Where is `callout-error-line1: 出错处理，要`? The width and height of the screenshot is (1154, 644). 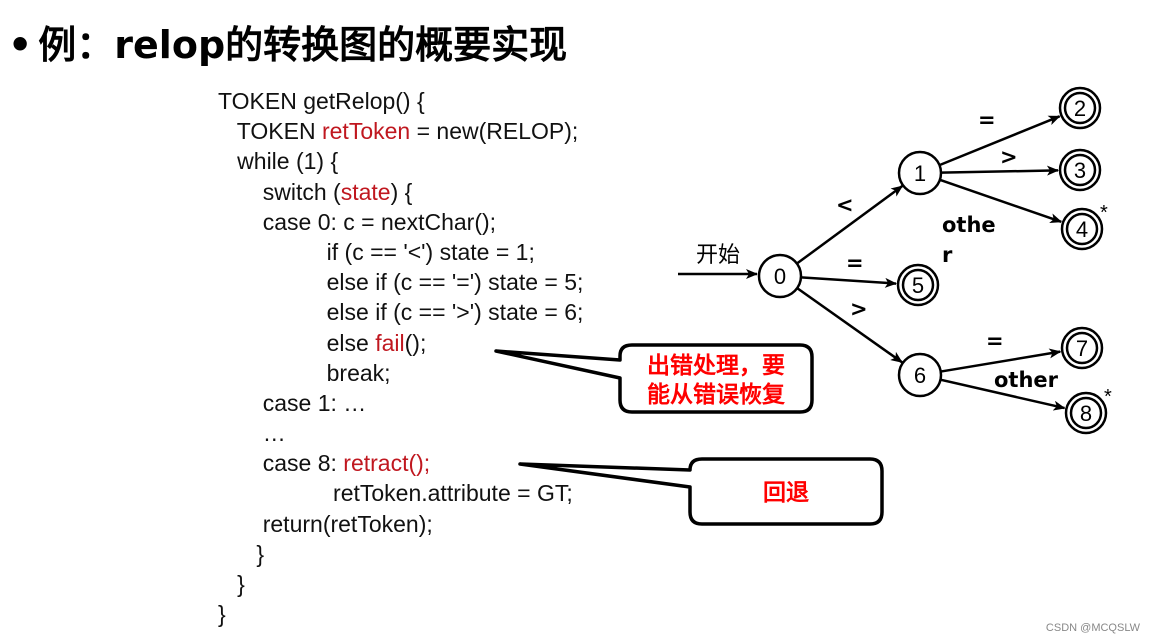
callout-error-line1: 出错处理，要 is located at coordinates (716, 365).